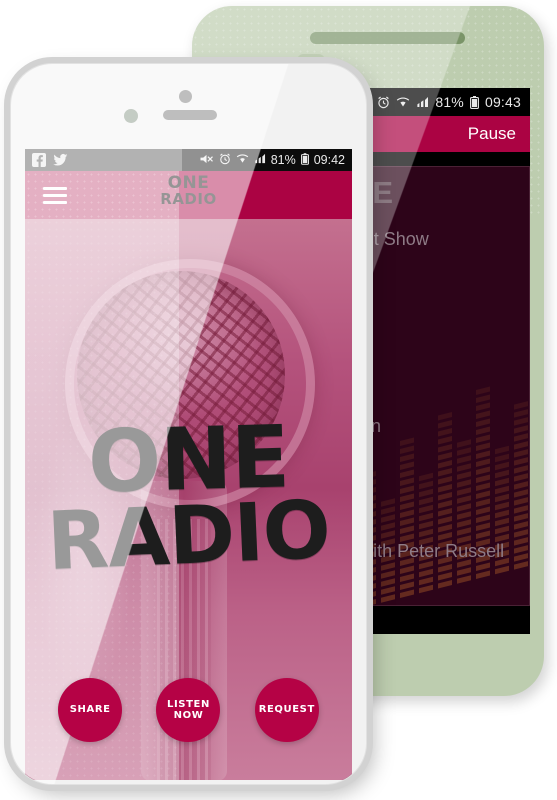  Describe the element at coordinates (131, 116) in the screenshot. I see `front-phone-sensor` at that location.